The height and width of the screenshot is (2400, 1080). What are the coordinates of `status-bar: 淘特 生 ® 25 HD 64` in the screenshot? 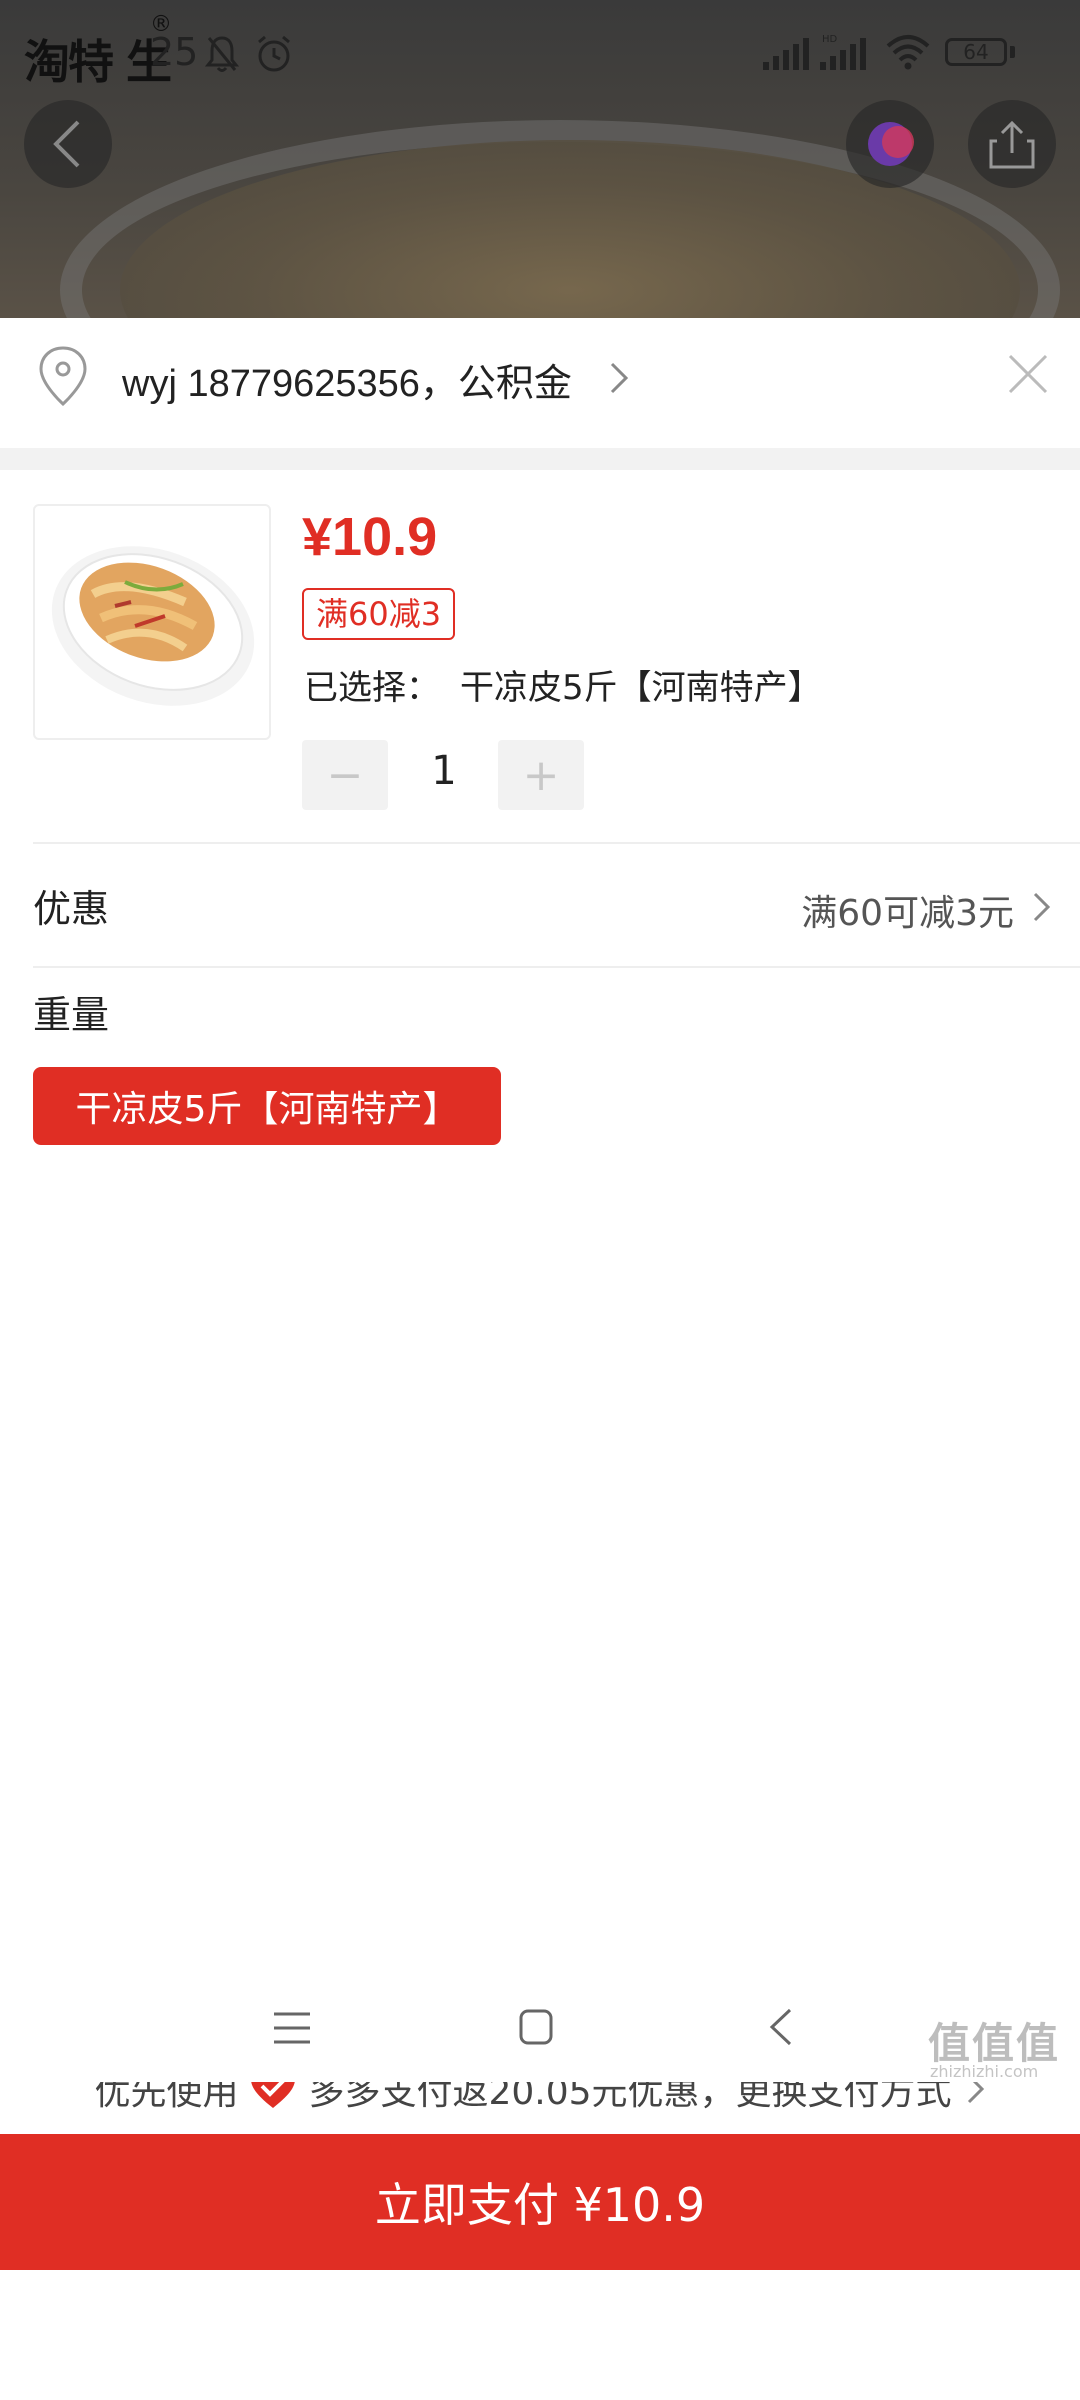 It's located at (540, 50).